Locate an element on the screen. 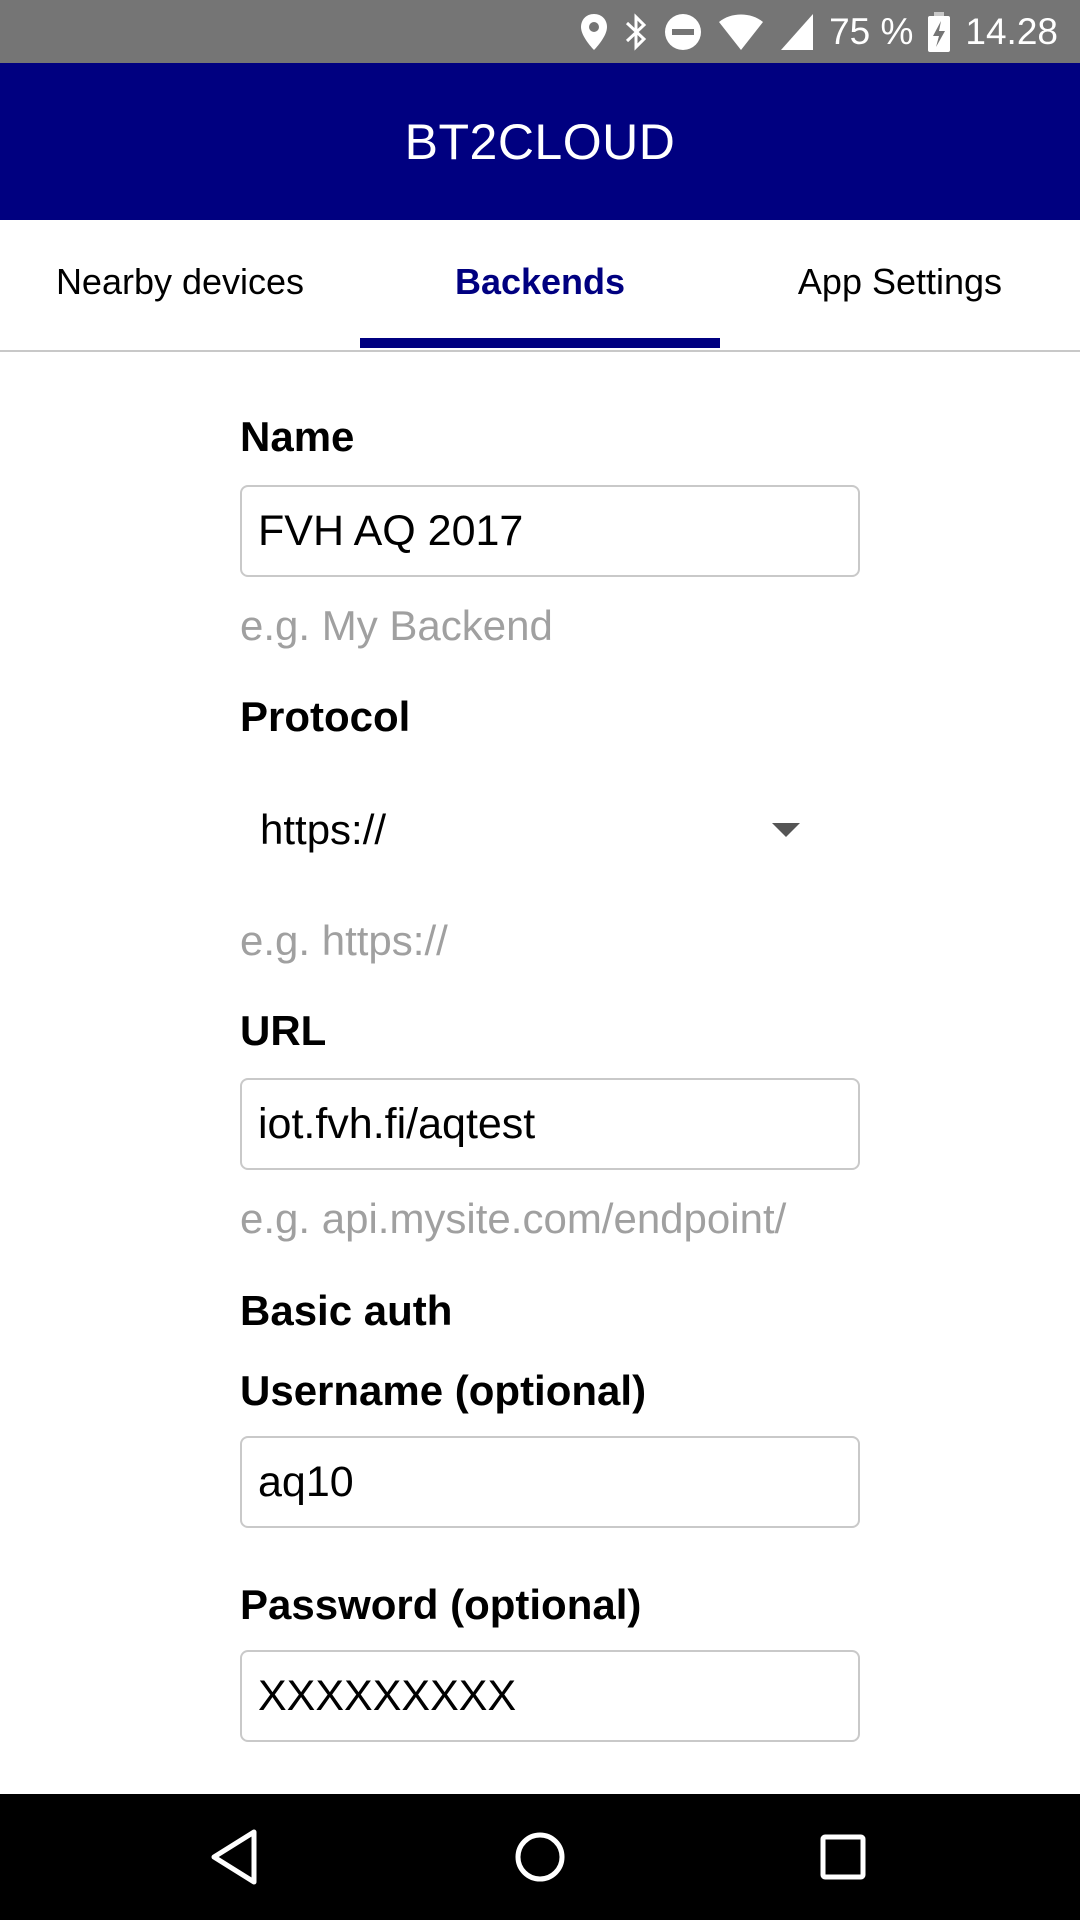 This screenshot has width=1080, height=1920. basic-auth-heading: Basic auth is located at coordinates (346, 1310).